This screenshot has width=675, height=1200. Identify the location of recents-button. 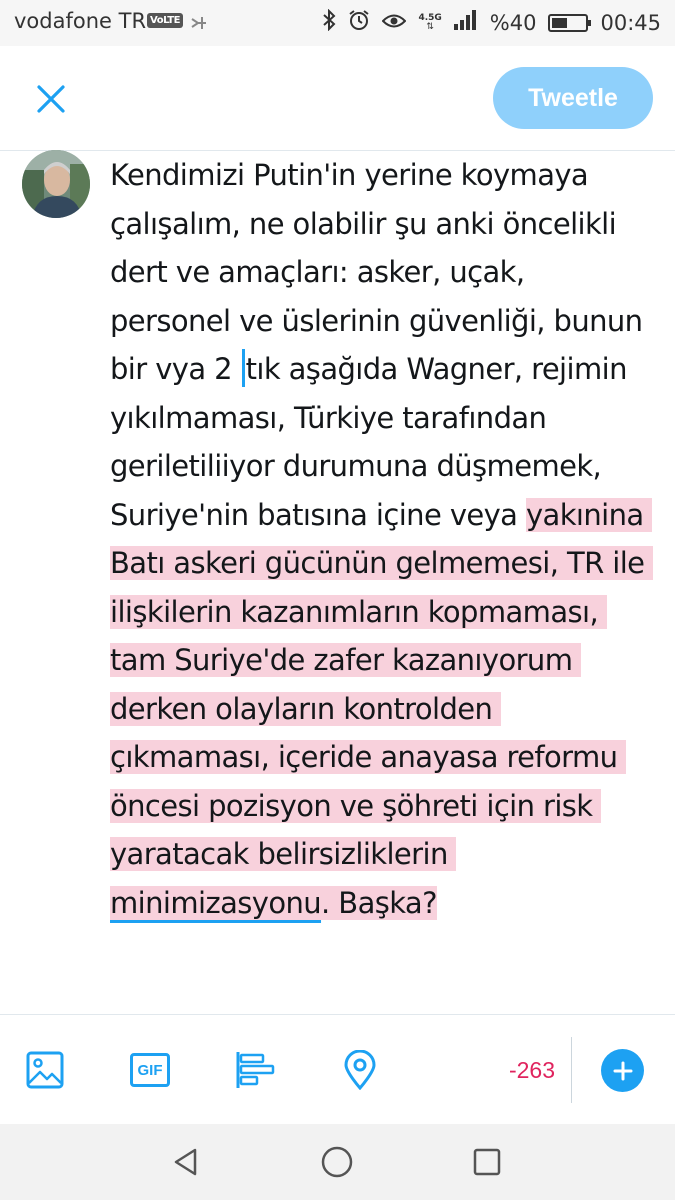
(487, 1162).